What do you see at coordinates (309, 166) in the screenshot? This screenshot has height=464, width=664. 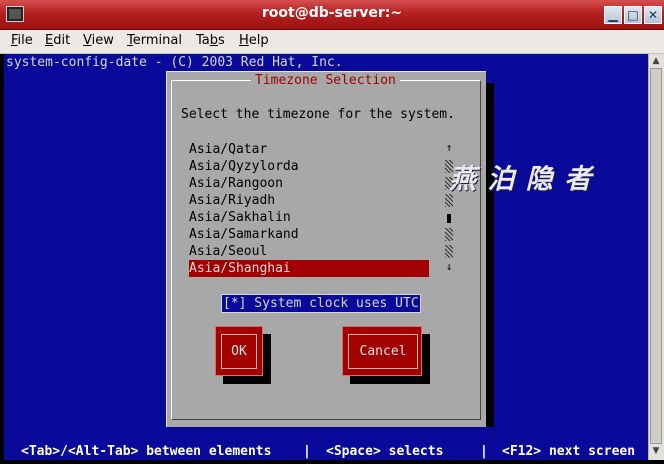 I see `timezone-item: Asia/Qyzylorda` at bounding box center [309, 166].